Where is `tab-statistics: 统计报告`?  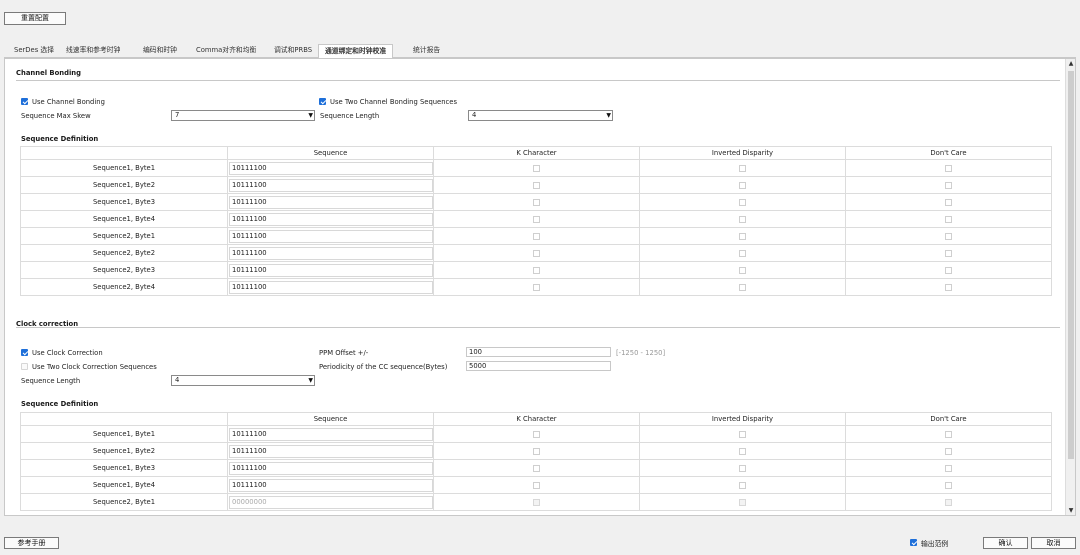 tab-statistics: 统计报告 is located at coordinates (426, 51).